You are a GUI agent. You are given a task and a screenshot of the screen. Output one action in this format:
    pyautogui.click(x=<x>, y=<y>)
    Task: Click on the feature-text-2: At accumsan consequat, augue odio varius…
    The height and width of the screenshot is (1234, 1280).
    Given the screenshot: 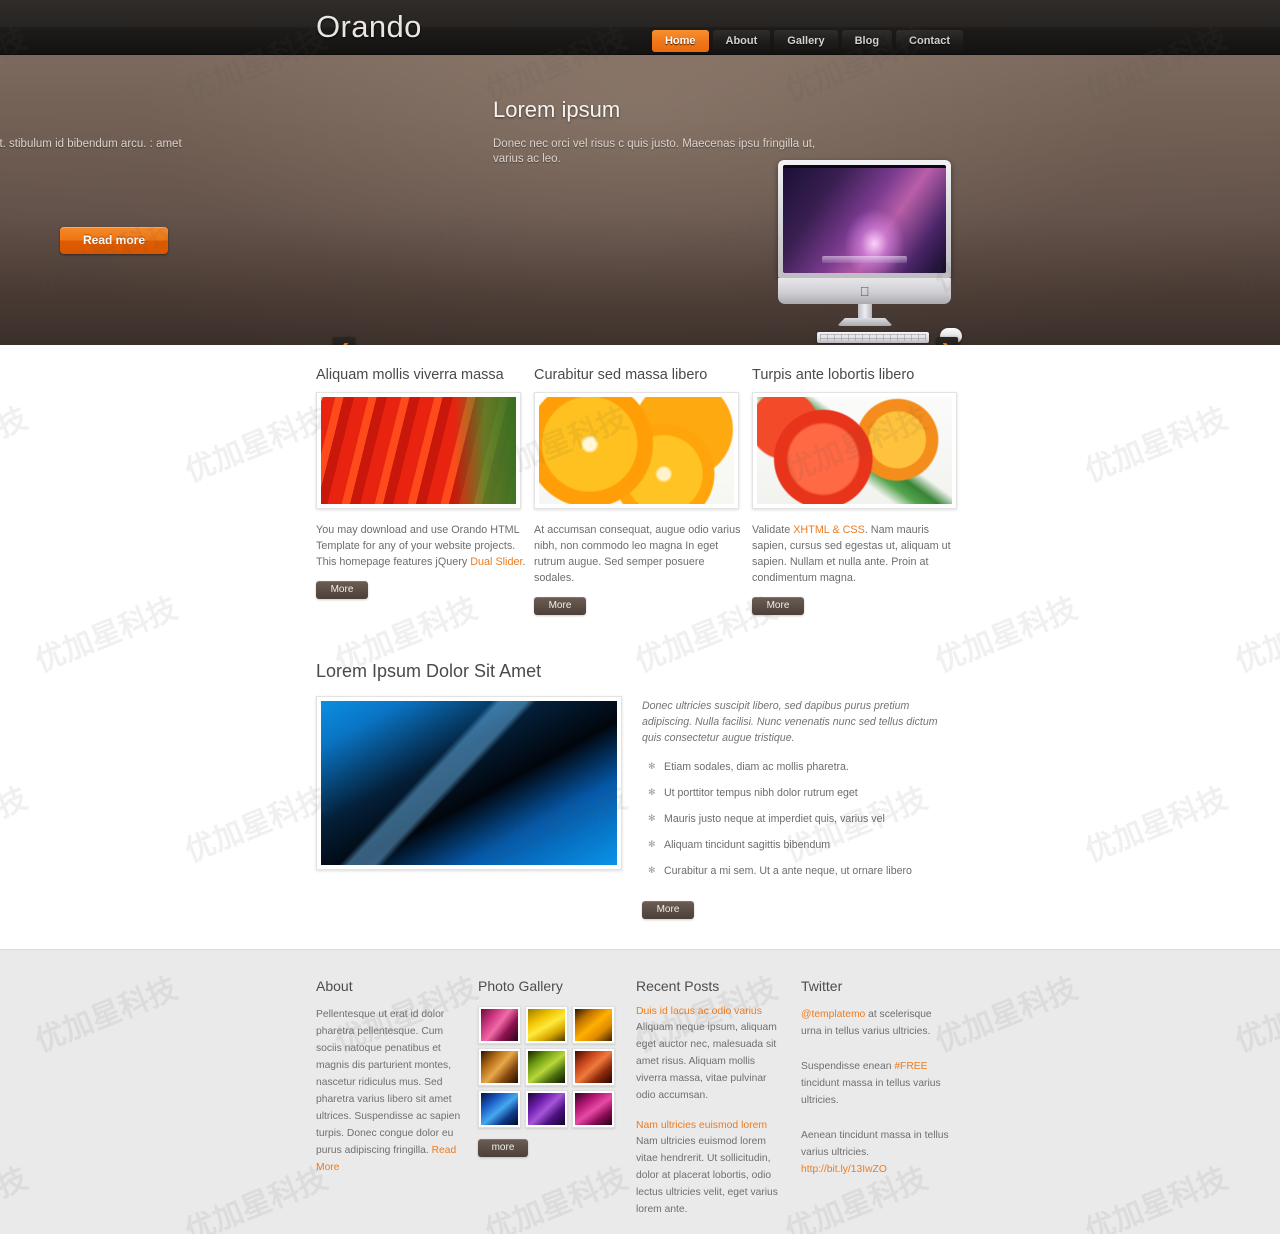 What is the action you would take?
    pyautogui.click(x=640, y=554)
    